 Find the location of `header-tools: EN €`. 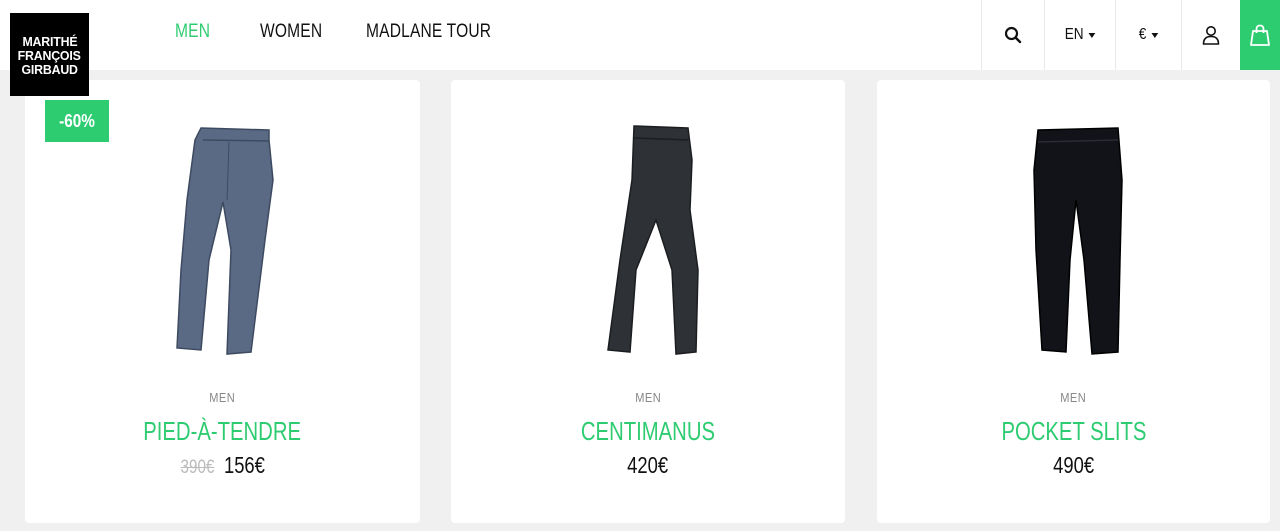

header-tools: EN € is located at coordinates (1130, 35).